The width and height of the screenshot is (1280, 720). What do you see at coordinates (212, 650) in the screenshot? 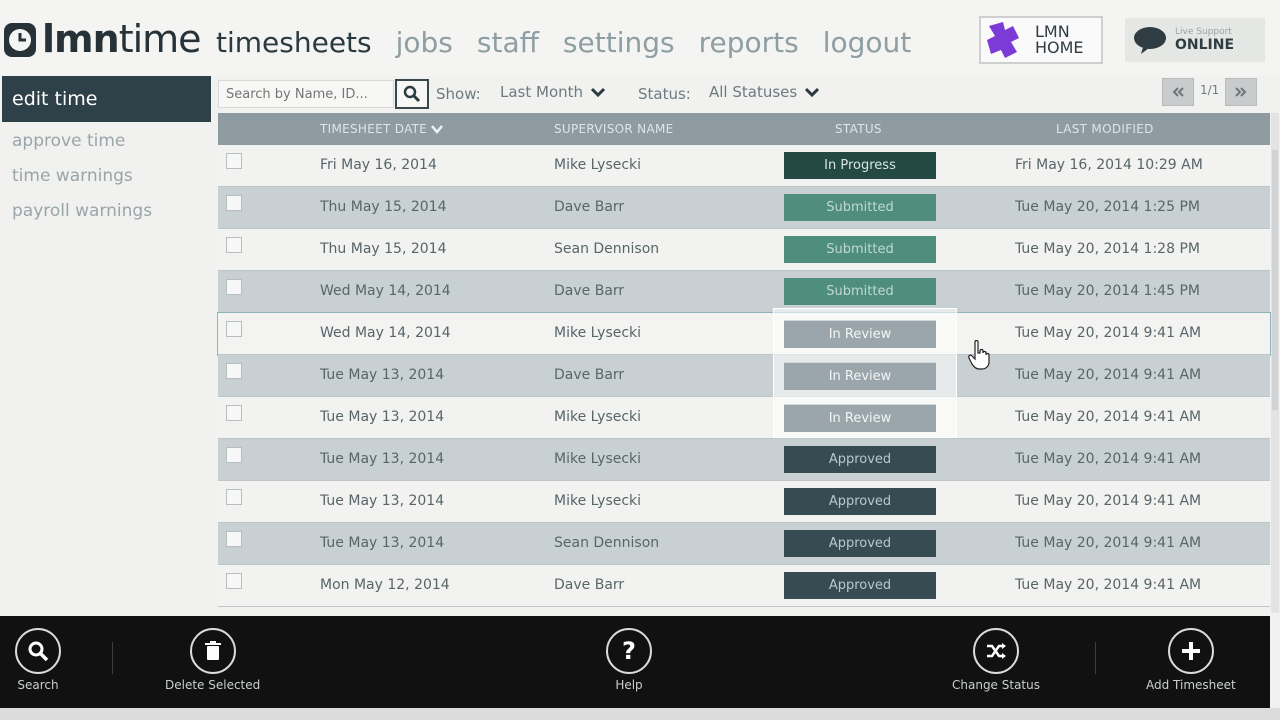
I see `trash-icon` at bounding box center [212, 650].